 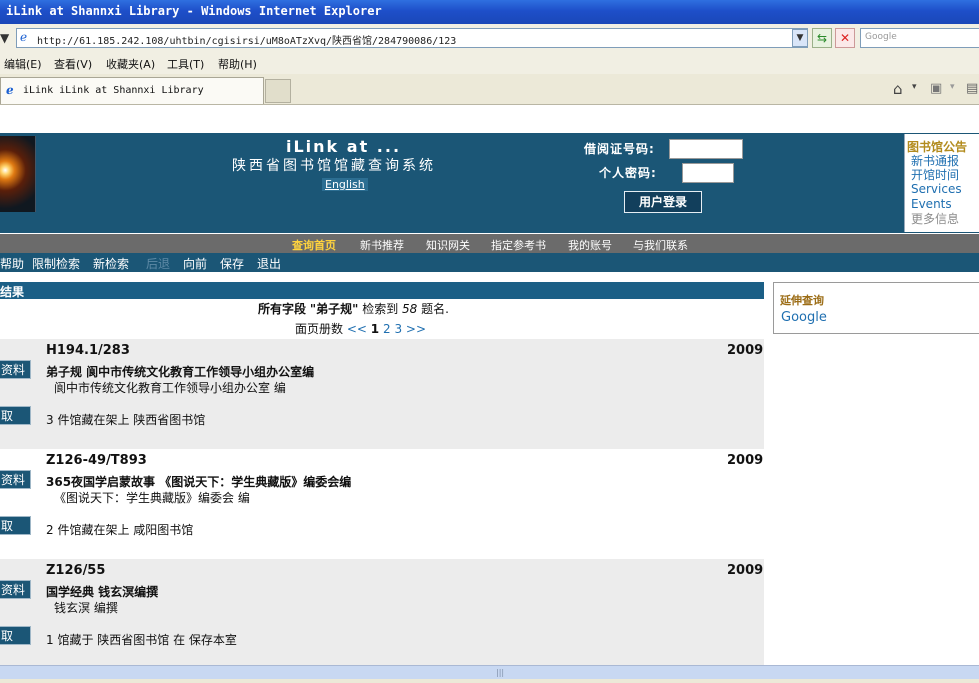 What do you see at coordinates (18, 174) in the screenshot?
I see `library-logo` at bounding box center [18, 174].